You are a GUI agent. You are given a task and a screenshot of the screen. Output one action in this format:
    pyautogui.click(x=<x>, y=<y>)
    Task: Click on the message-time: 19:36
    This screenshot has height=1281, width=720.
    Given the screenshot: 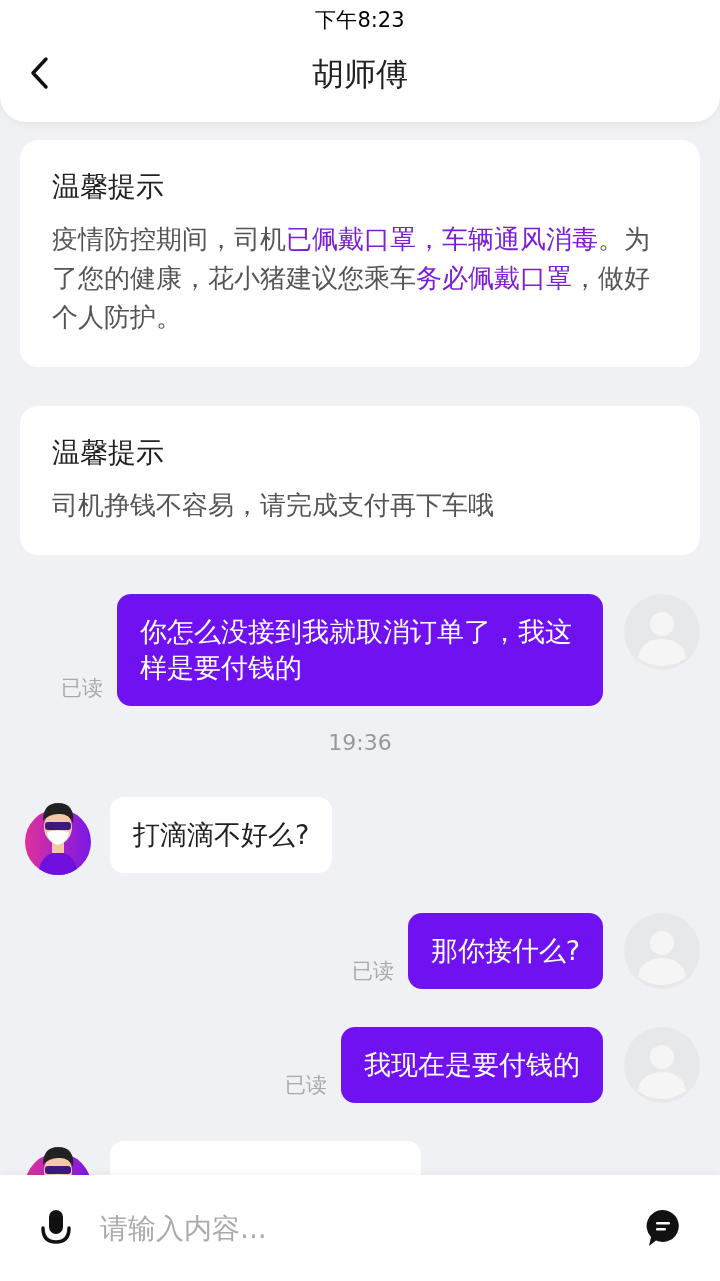 What is the action you would take?
    pyautogui.click(x=360, y=743)
    